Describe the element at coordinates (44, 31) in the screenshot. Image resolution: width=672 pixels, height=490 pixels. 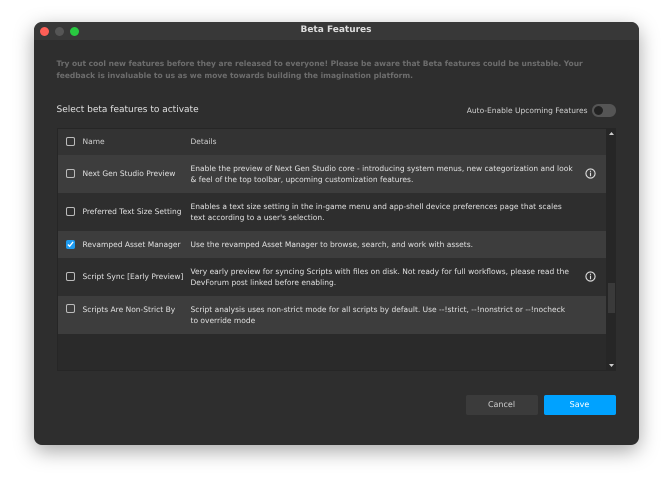
I see `close-icon` at that location.